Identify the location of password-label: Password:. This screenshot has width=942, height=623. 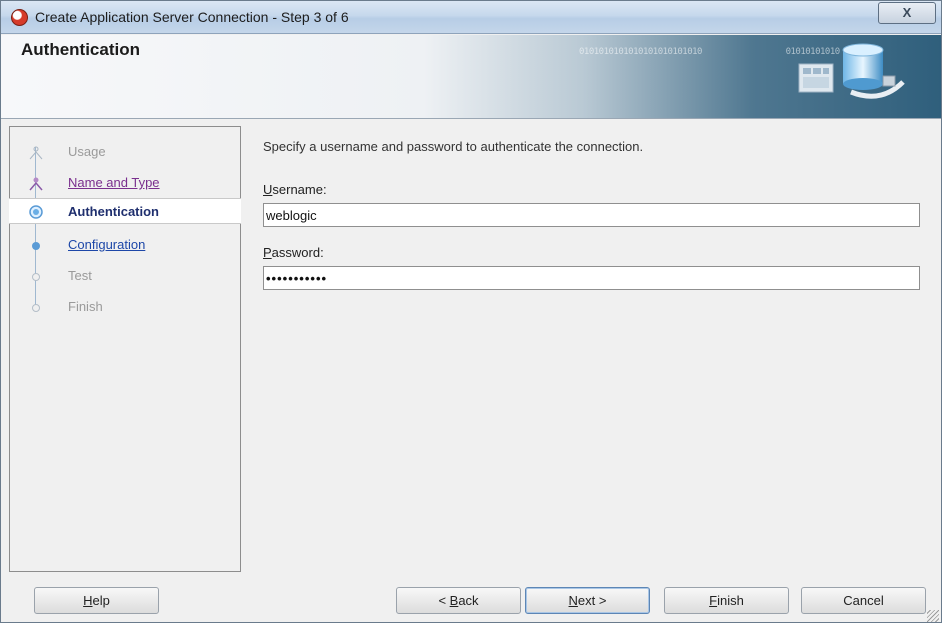
(293, 252).